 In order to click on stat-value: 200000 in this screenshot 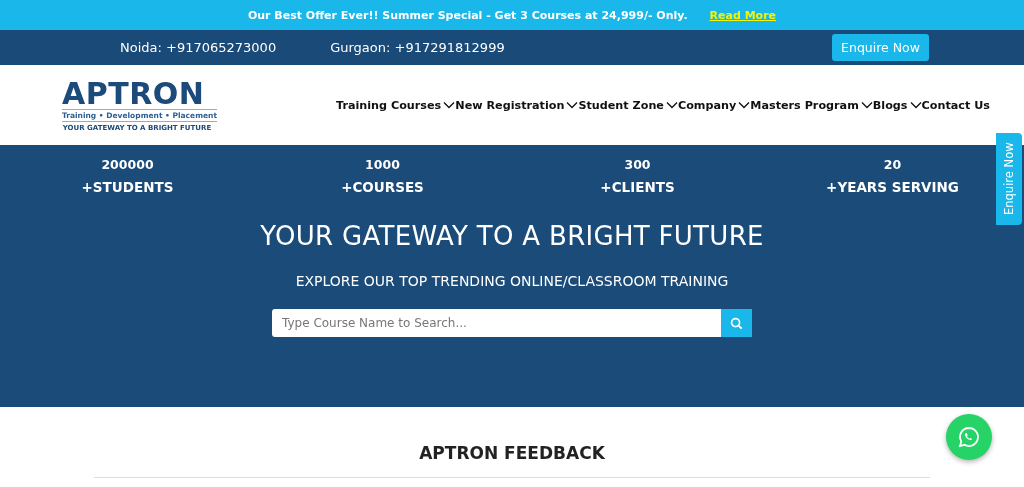, I will do `click(127, 164)`.